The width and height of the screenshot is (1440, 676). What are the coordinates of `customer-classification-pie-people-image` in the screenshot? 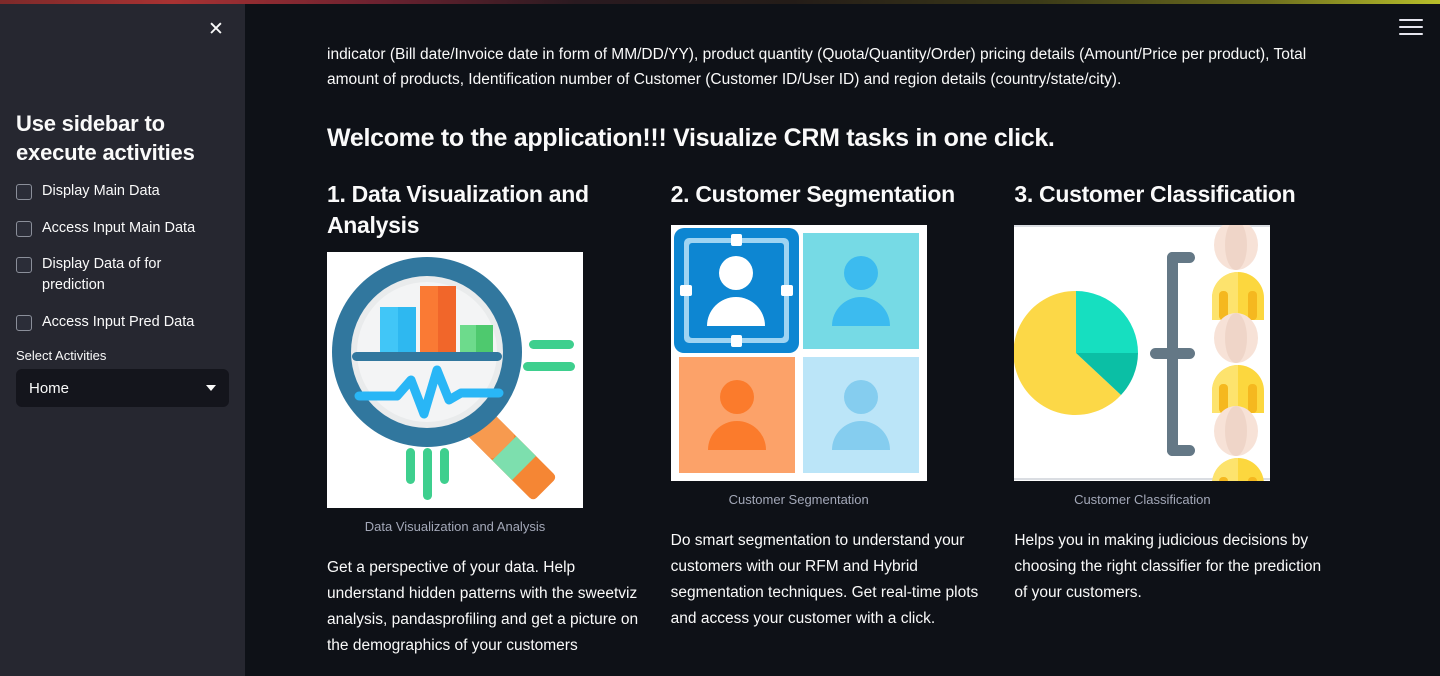 It's located at (1142, 353).